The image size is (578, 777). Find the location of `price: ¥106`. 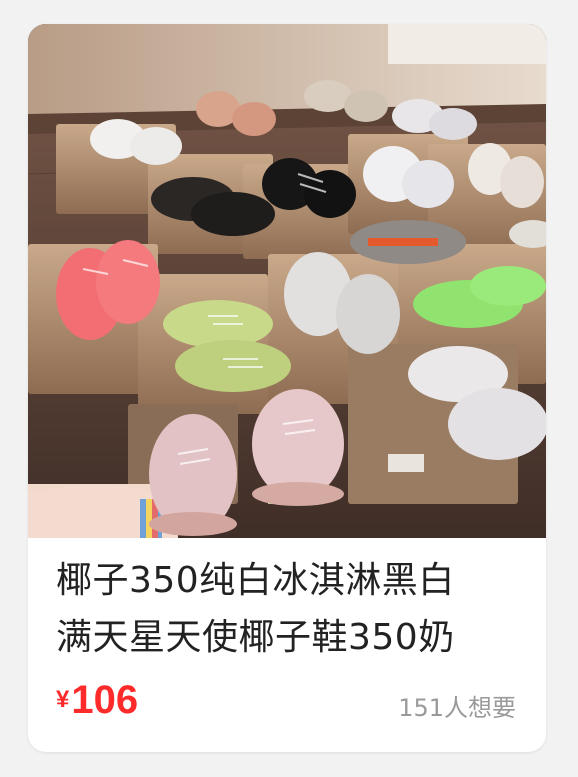

price: ¥106 is located at coordinates (97, 700).